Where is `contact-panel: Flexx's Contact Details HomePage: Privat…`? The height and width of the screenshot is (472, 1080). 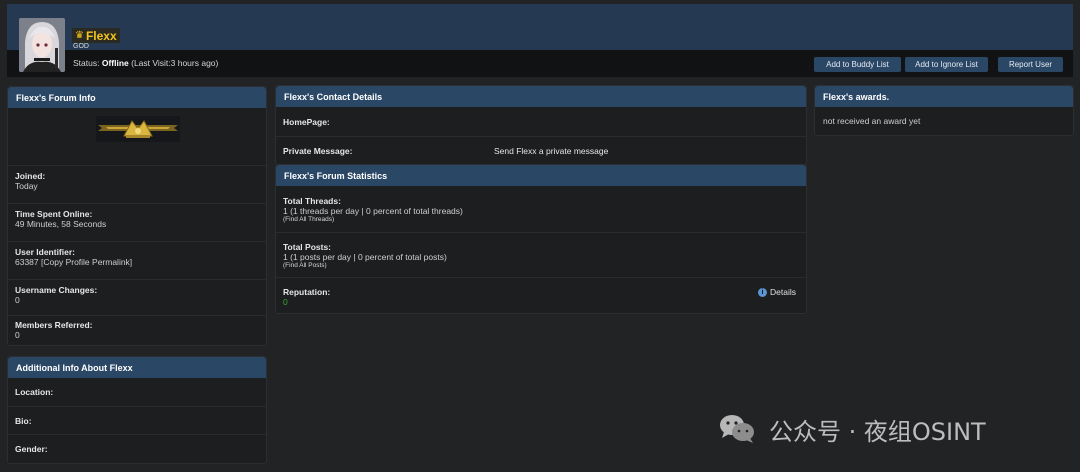 contact-panel: Flexx's Contact Details HomePage: Privat… is located at coordinates (541, 125).